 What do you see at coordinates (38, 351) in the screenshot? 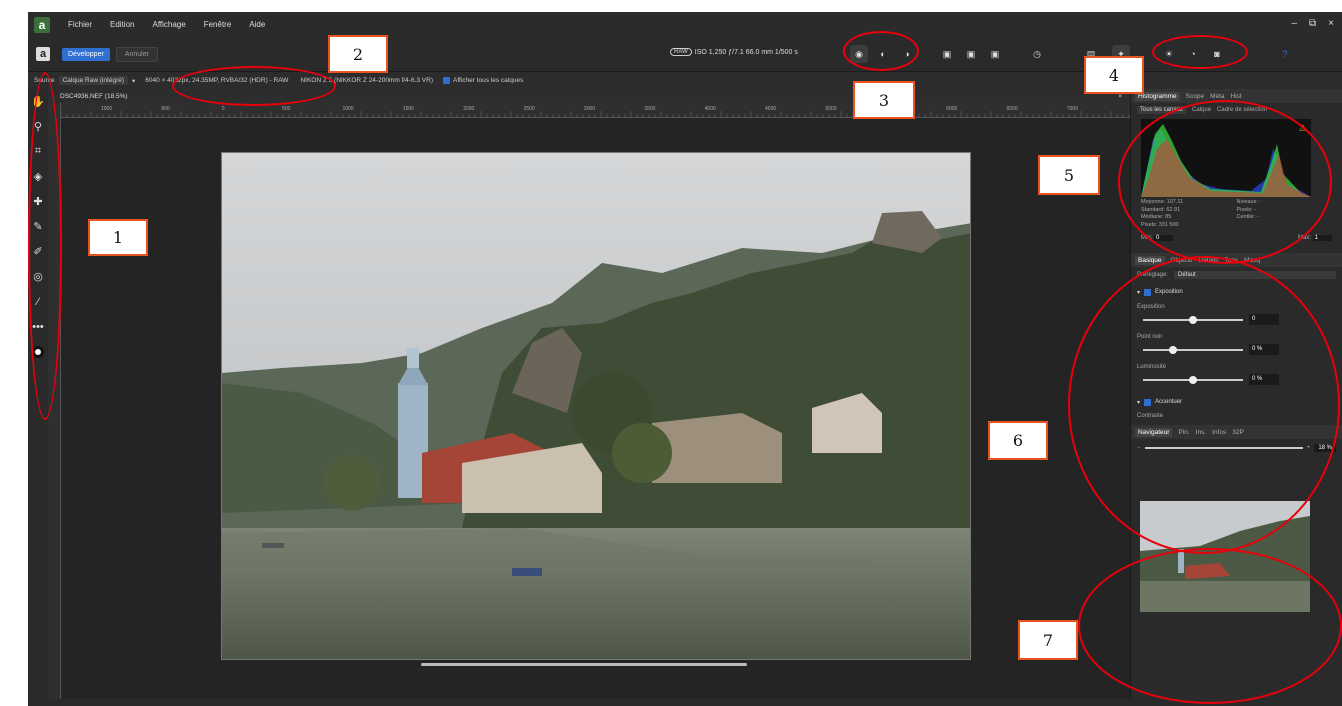
I see `color-swatch-icon` at bounding box center [38, 351].